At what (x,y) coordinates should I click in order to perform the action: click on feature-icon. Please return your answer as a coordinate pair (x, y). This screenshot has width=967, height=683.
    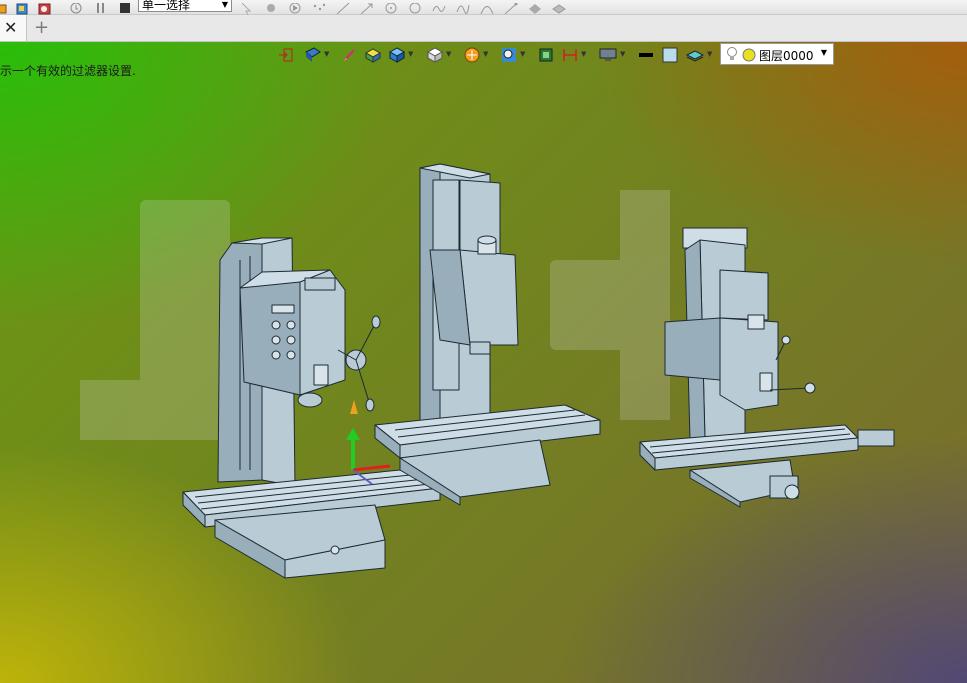
    Looking at the image, I should click on (534, 7).